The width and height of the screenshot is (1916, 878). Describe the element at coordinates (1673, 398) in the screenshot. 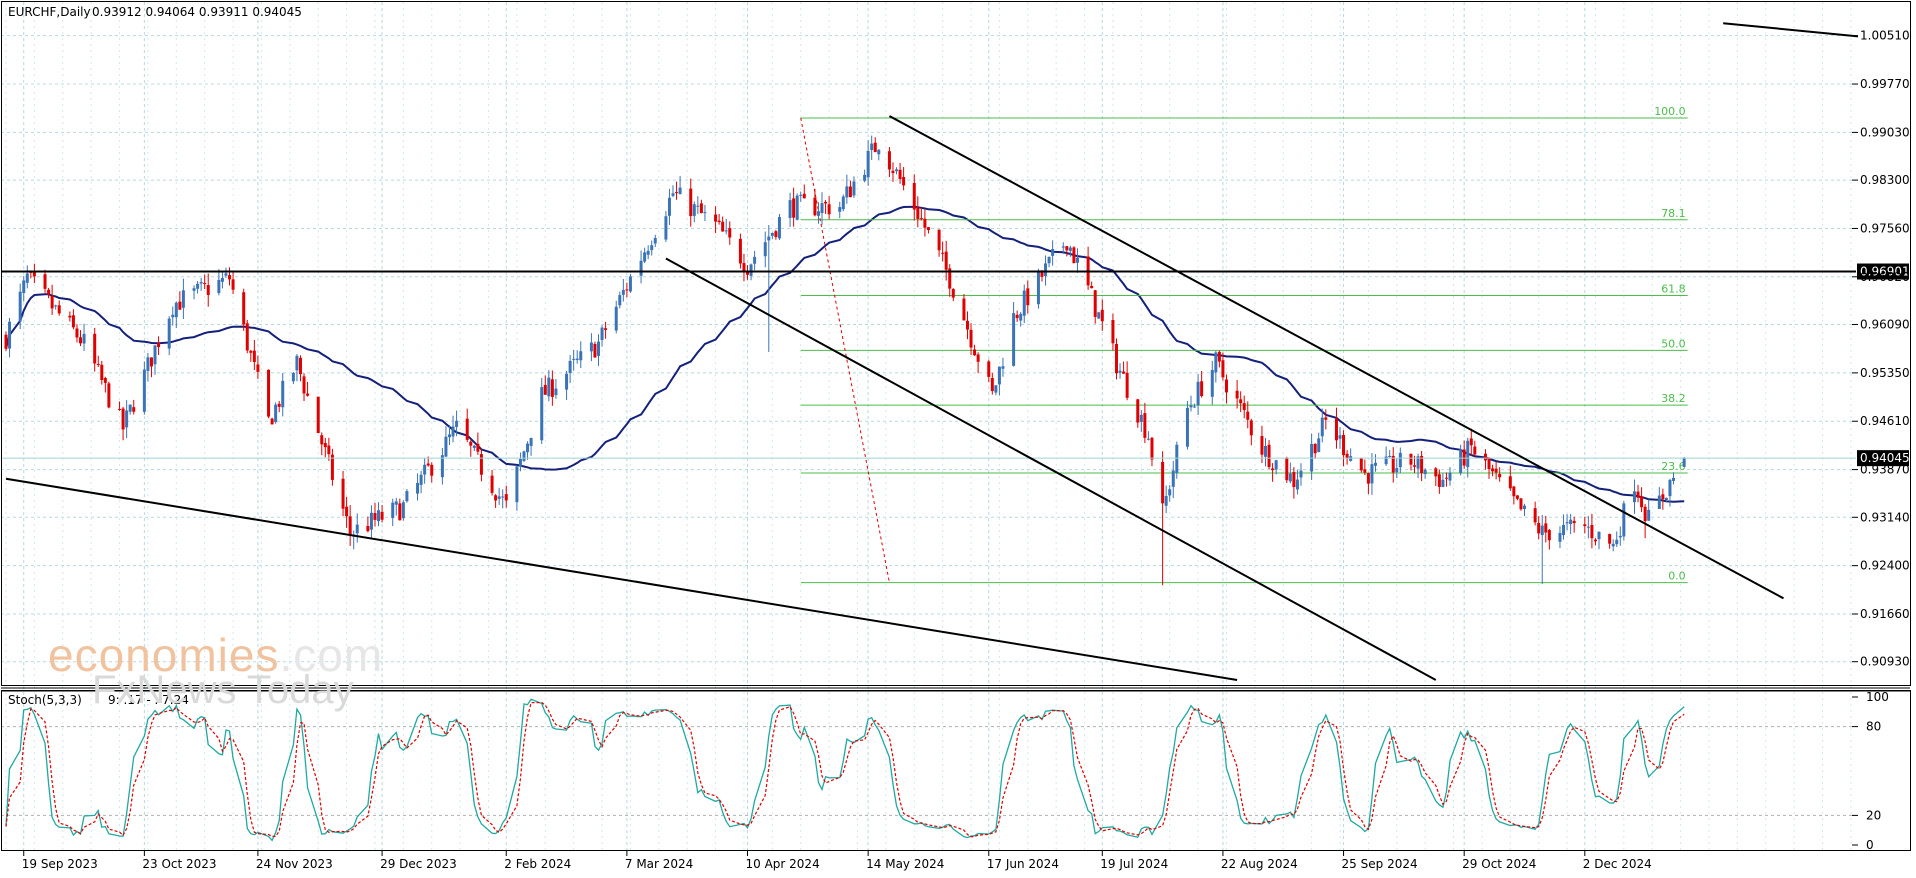

I see `fib-level-label: 38.2` at that location.